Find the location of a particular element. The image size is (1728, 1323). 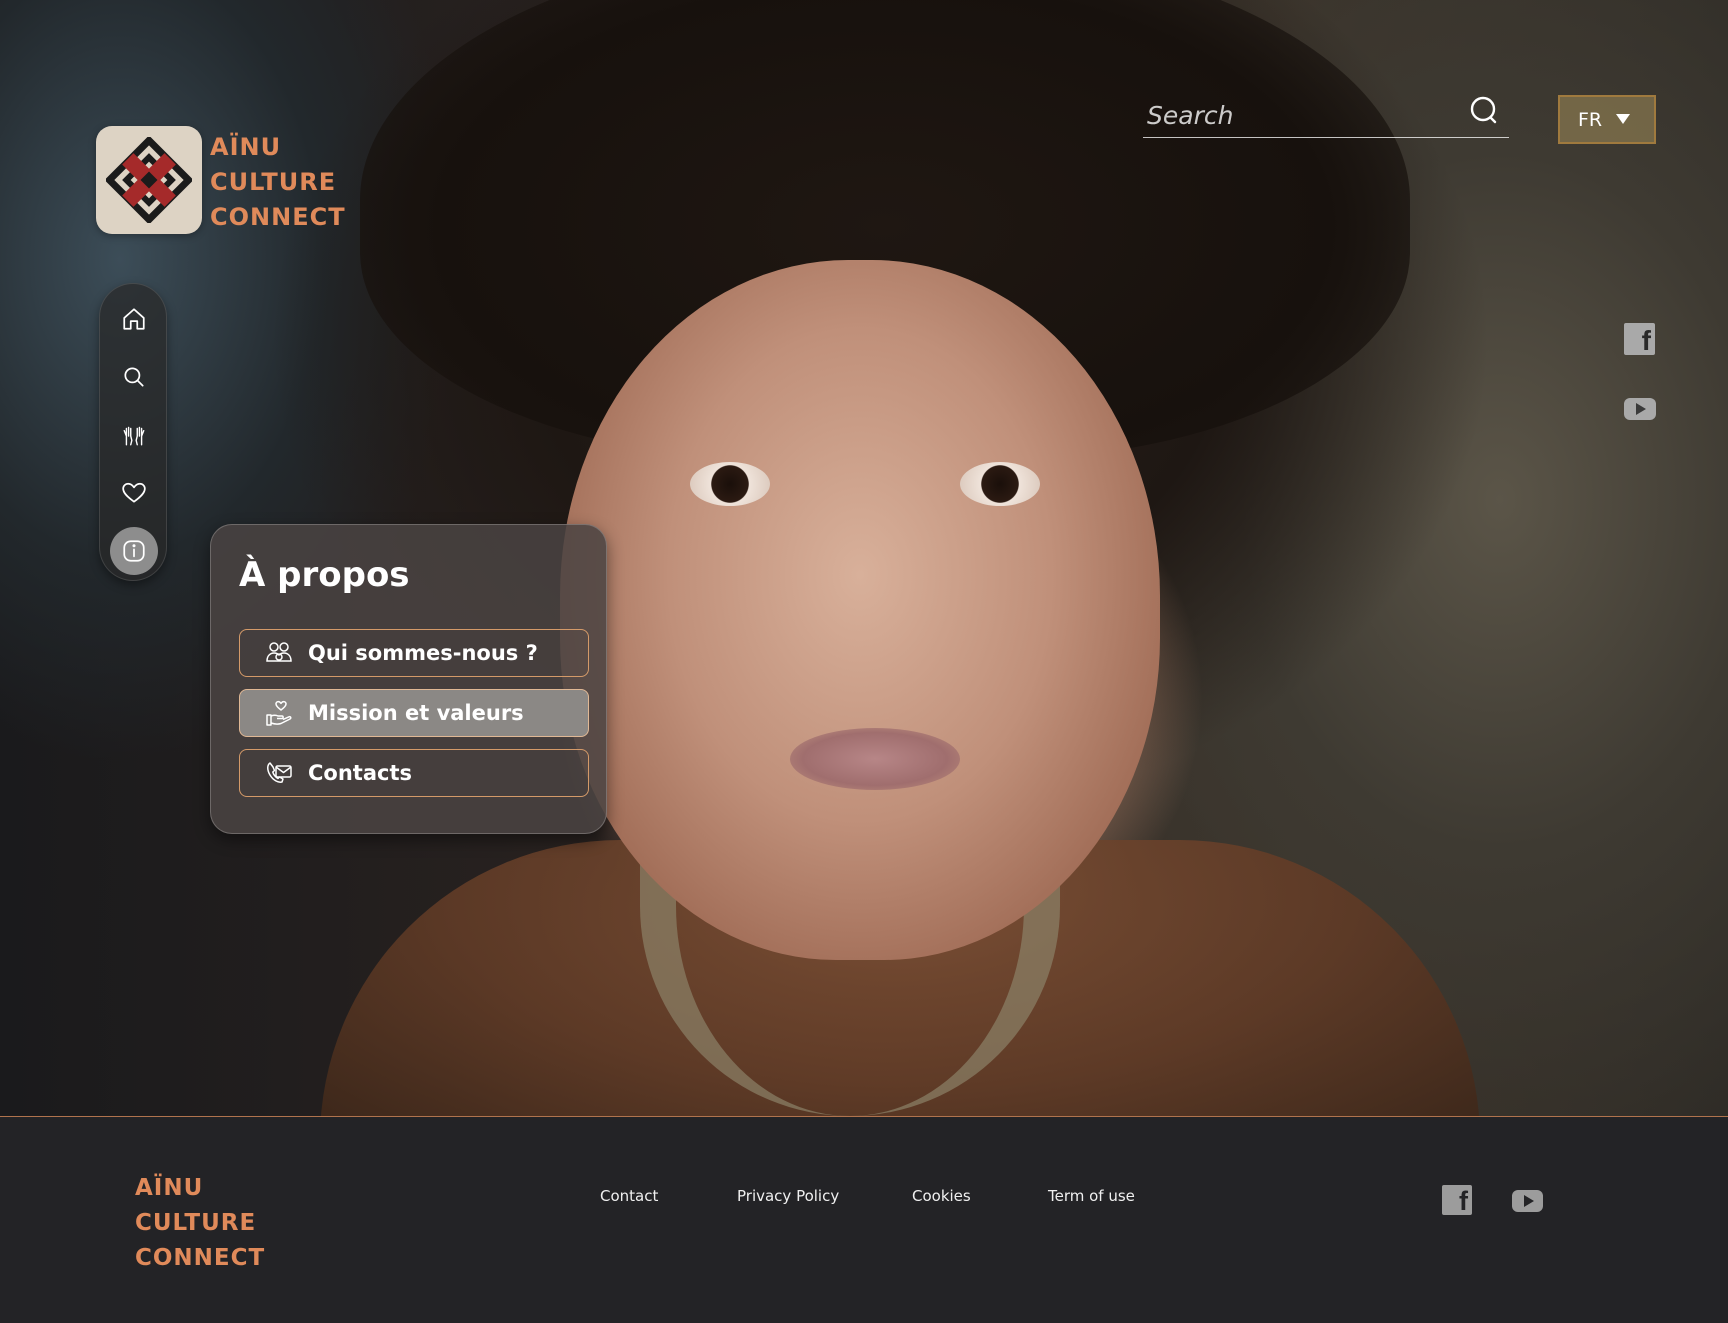

logo-line: CONNECT is located at coordinates (278, 217).